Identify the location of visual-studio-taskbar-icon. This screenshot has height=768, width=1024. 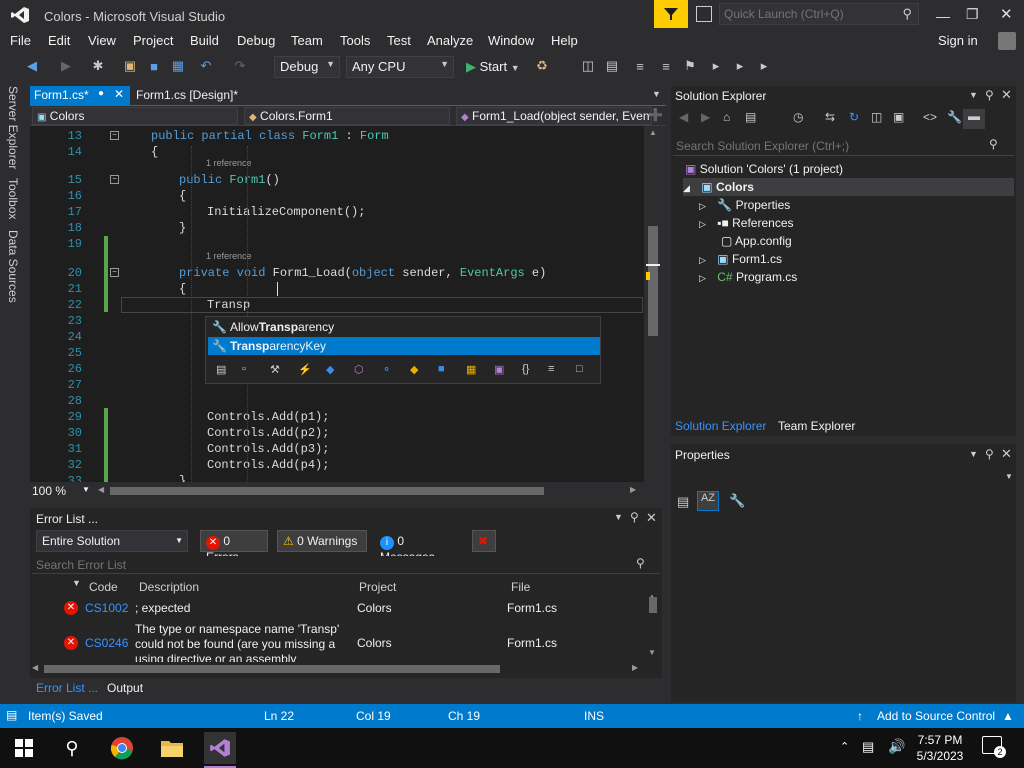
(220, 748).